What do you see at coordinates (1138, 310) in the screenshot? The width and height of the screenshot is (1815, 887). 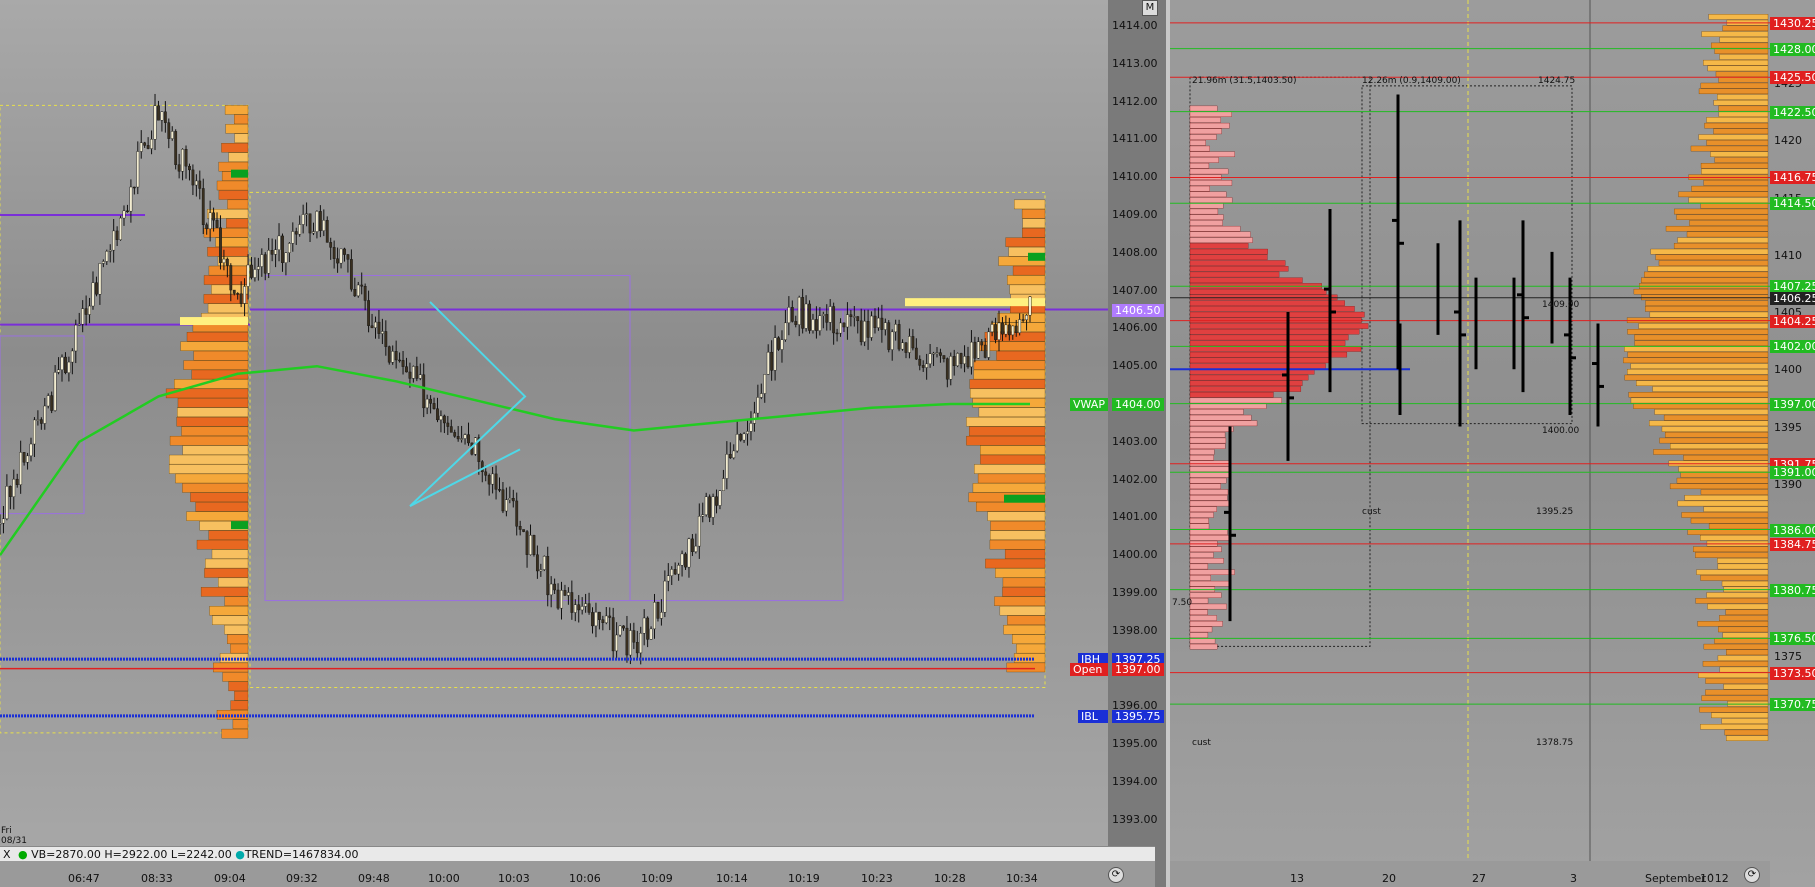 I see `level-price-tag: 1406.50` at bounding box center [1138, 310].